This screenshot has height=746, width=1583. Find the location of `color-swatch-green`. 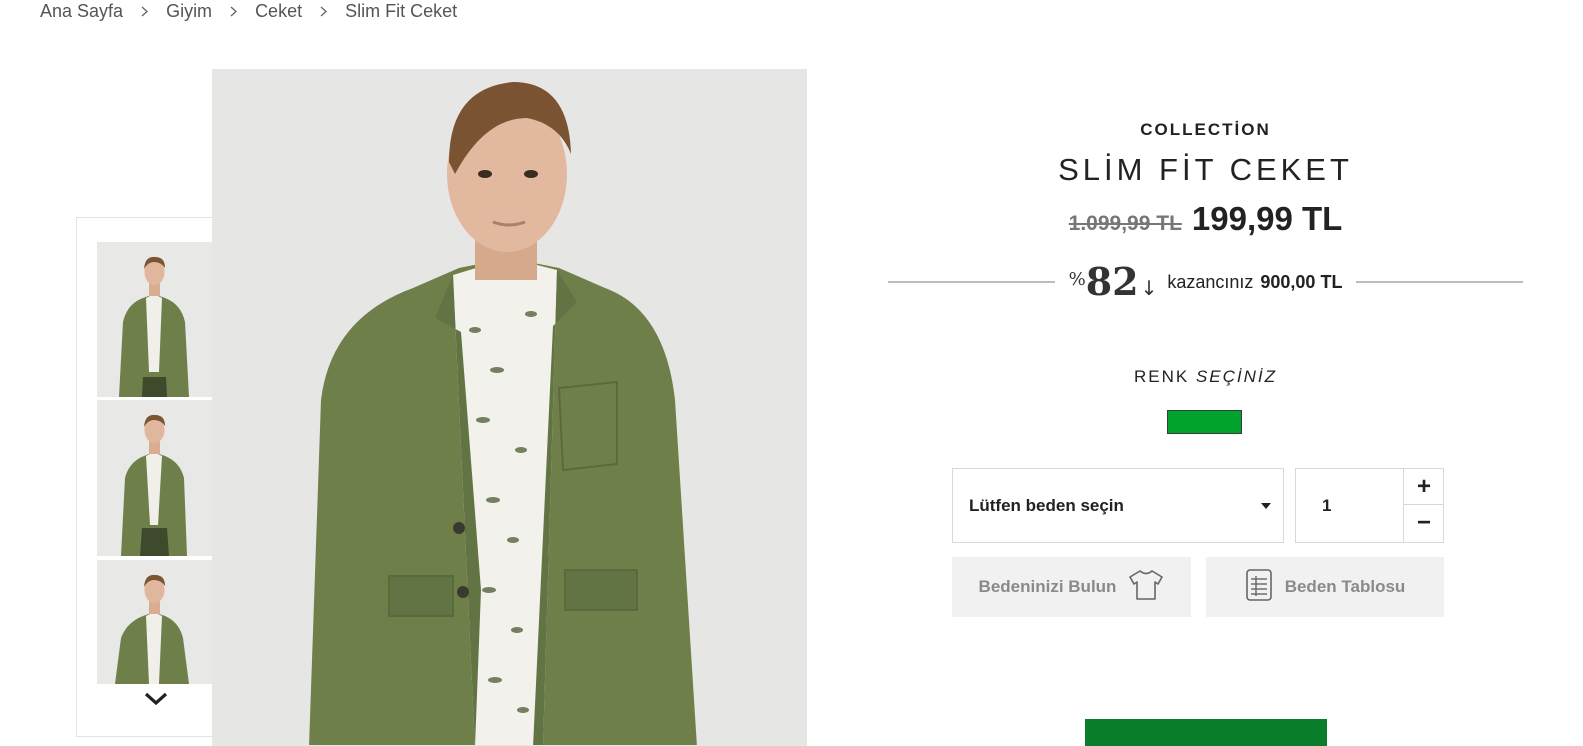

color-swatch-green is located at coordinates (1204, 422).